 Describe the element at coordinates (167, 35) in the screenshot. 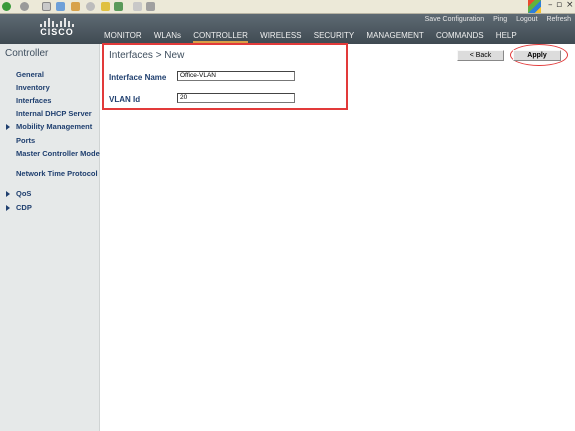

I see `nav-wlans: WLANs` at that location.